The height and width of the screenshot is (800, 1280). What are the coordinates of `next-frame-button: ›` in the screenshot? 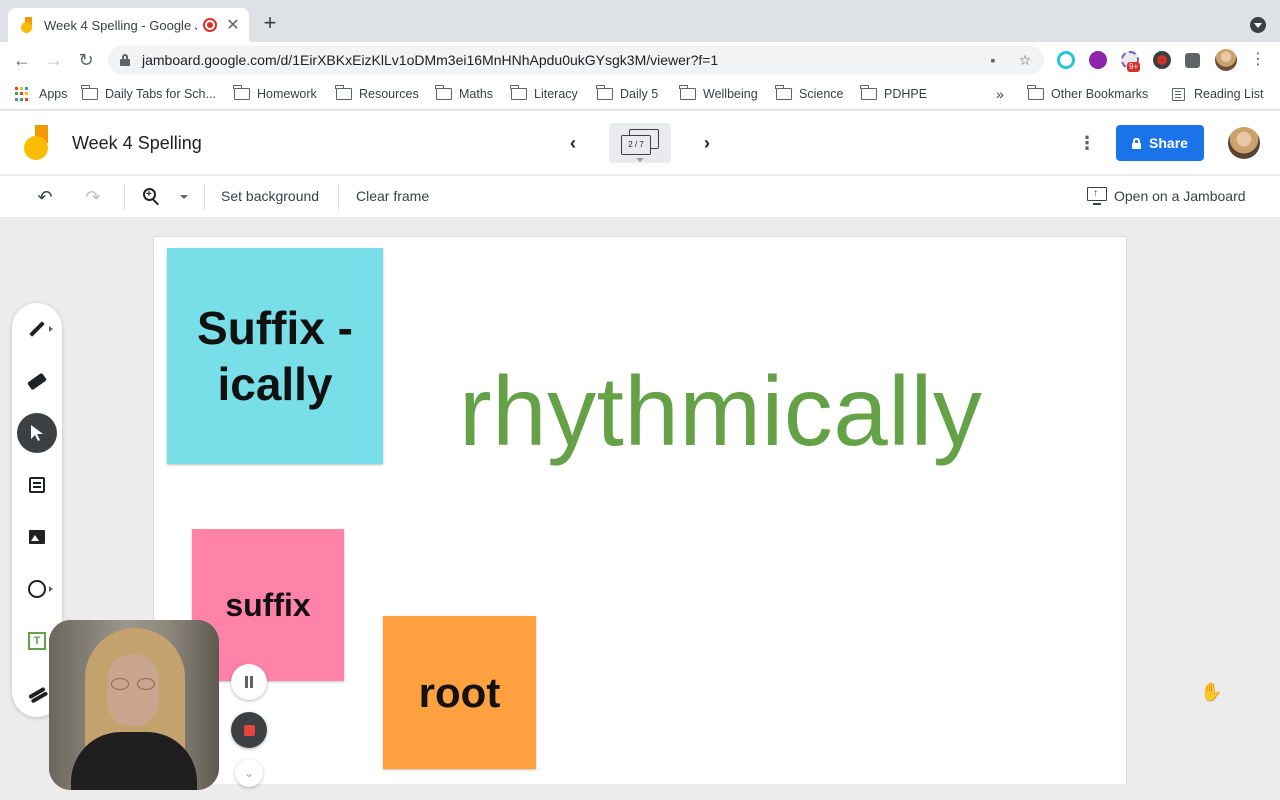 It's located at (707, 143).